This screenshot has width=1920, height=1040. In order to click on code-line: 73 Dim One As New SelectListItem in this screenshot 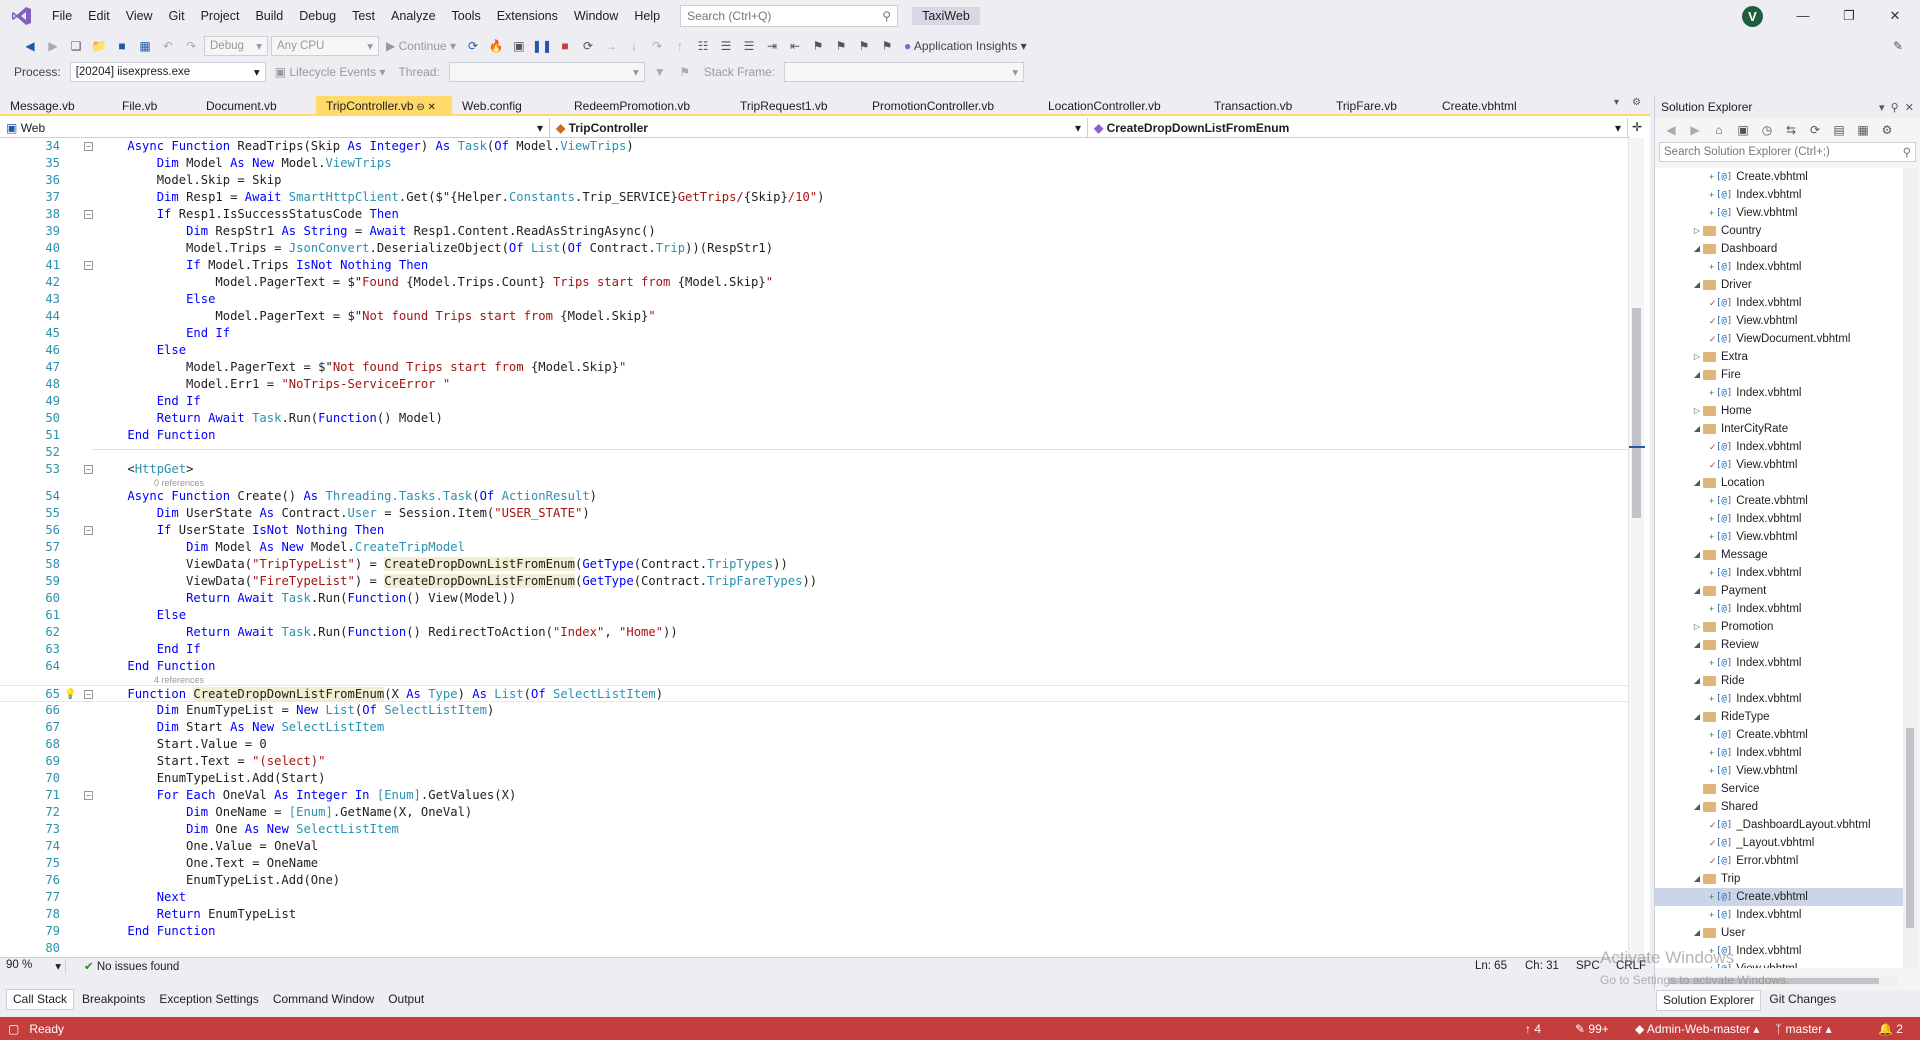, I will do `click(815, 829)`.